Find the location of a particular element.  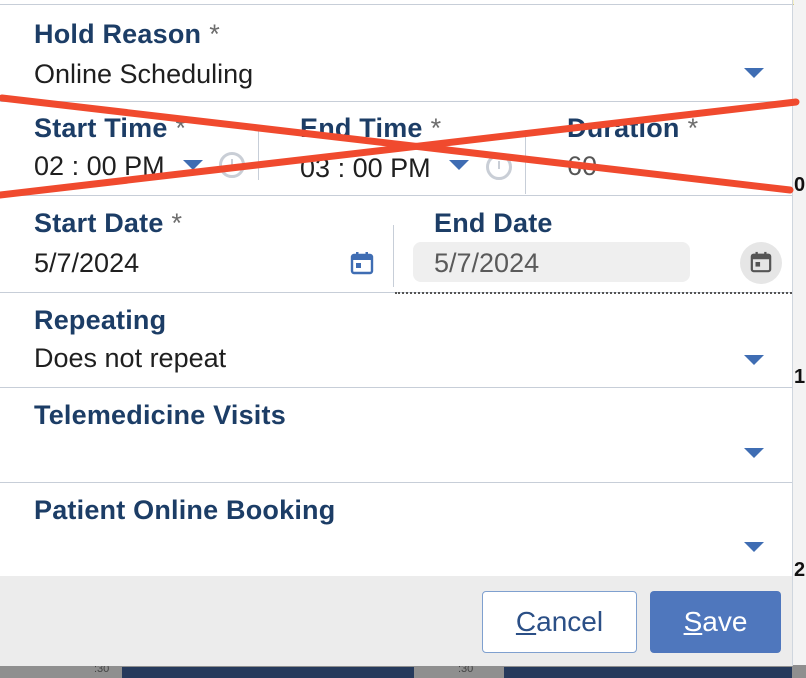

start-date-value: 5/7/2024 is located at coordinates (86, 263).